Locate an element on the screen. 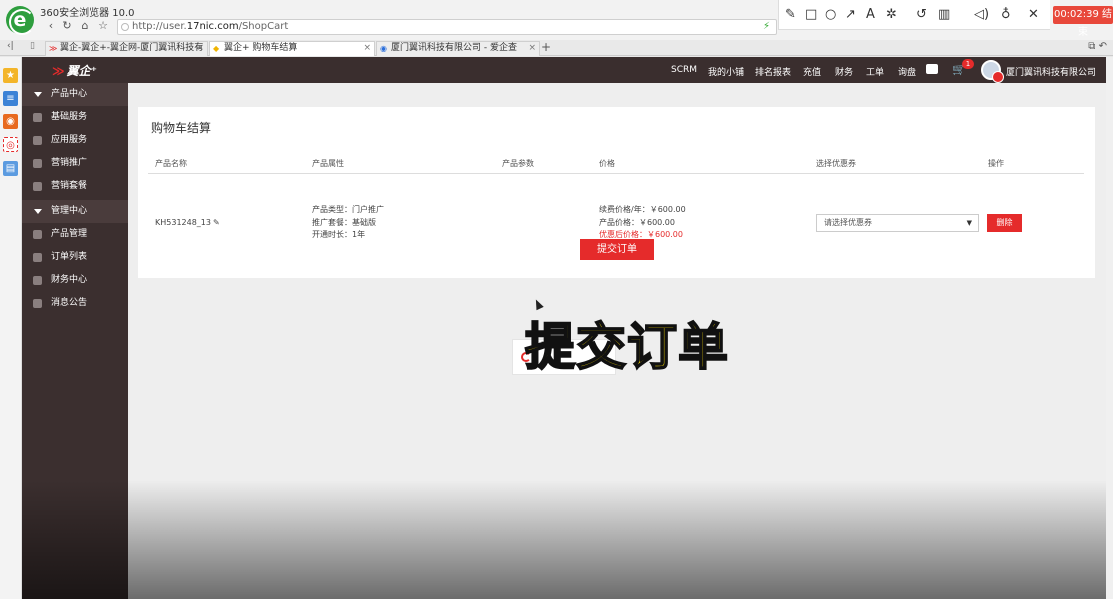 This screenshot has width=1113, height=599. trash-icon: ▥ is located at coordinates (944, 15).